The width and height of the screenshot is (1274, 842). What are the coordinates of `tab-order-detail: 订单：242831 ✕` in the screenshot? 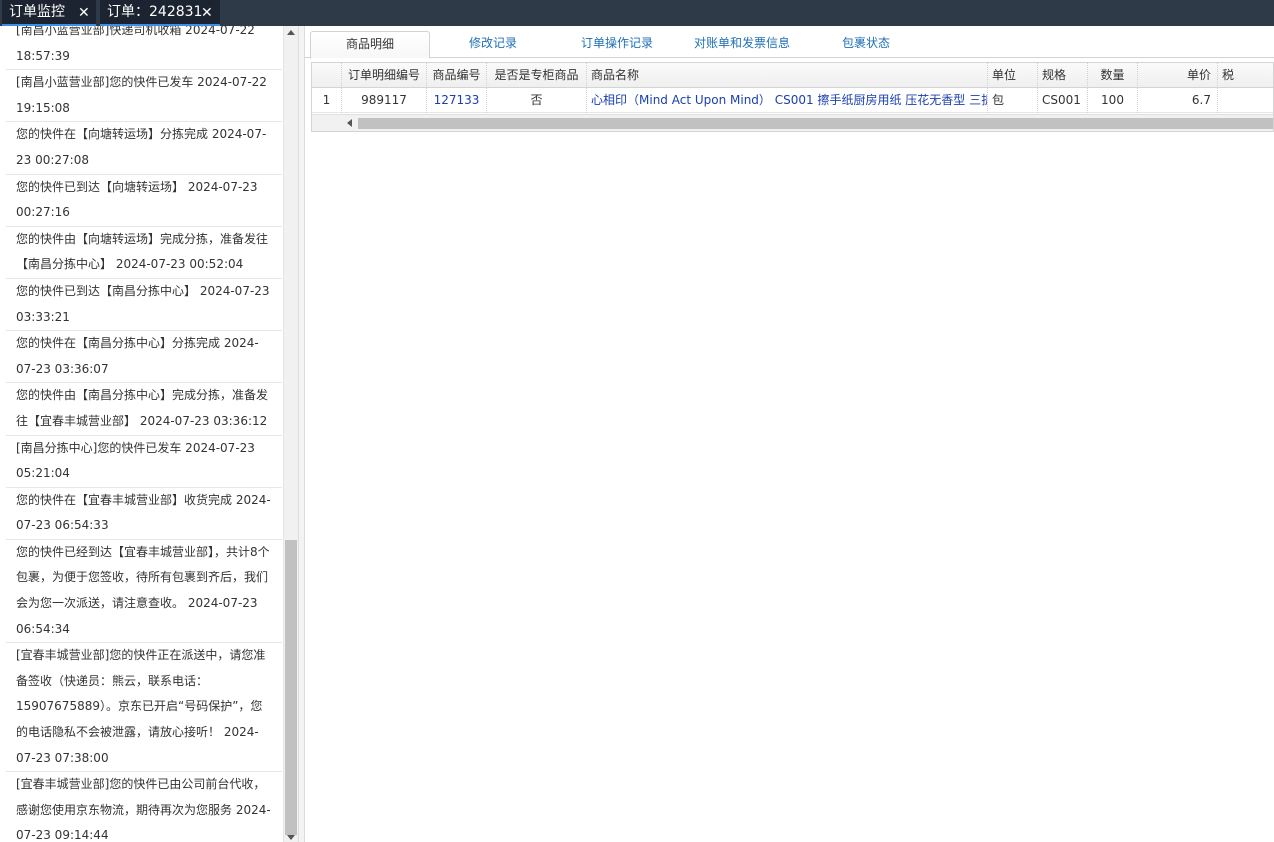 It's located at (160, 13).